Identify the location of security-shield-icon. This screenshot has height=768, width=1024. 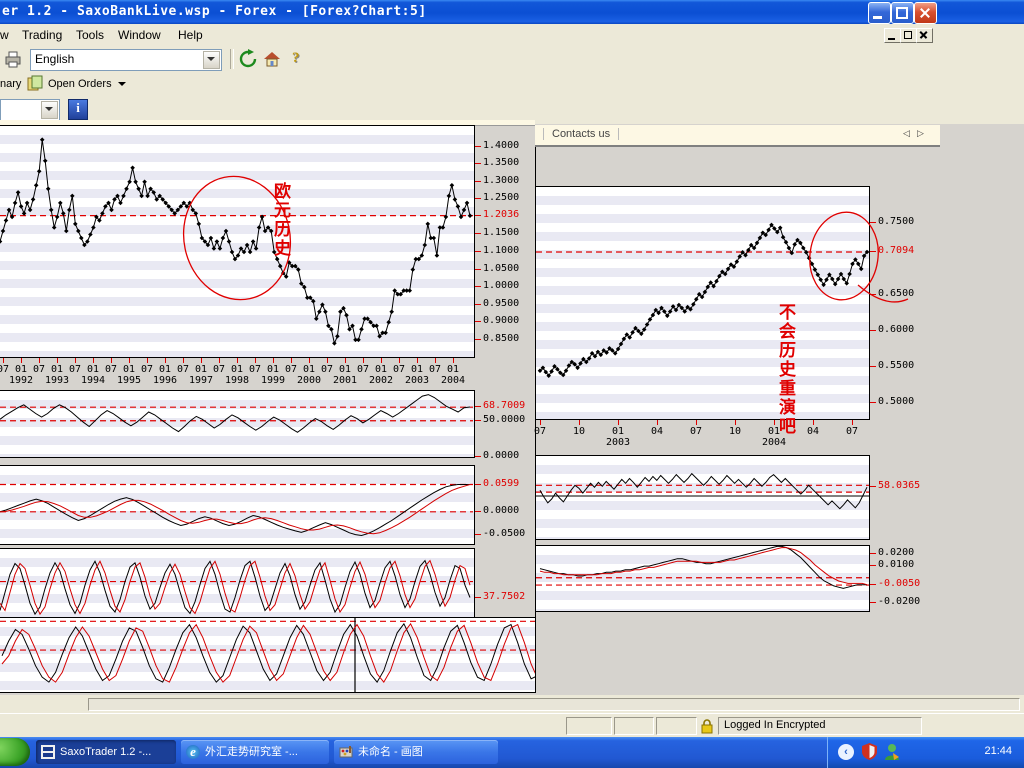
(869, 751).